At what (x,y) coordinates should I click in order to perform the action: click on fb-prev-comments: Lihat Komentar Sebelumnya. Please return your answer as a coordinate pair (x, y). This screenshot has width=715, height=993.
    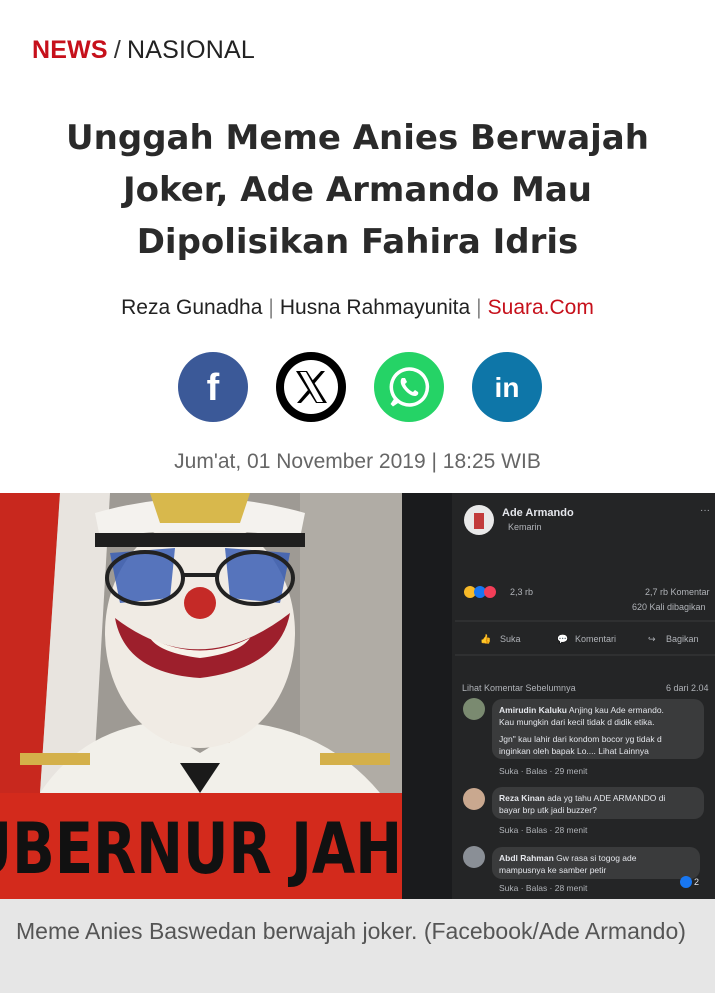
    Looking at the image, I should click on (519, 688).